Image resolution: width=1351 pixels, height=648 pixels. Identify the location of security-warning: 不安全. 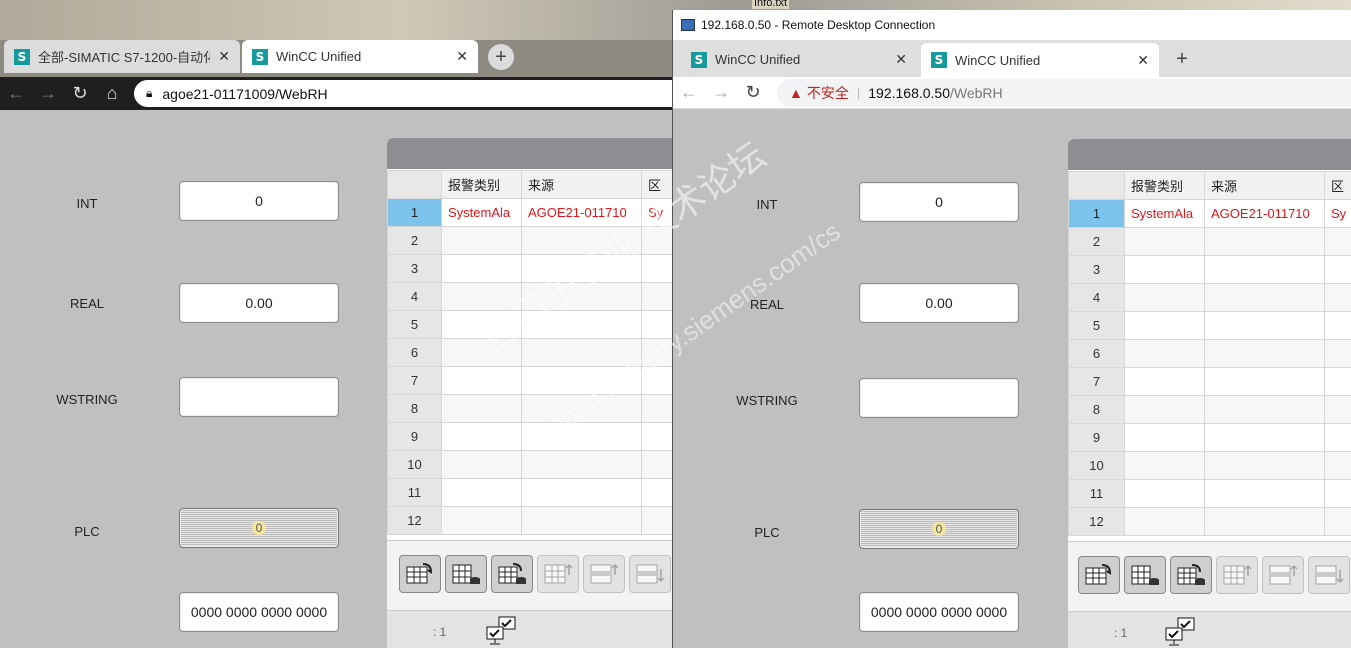
(828, 93).